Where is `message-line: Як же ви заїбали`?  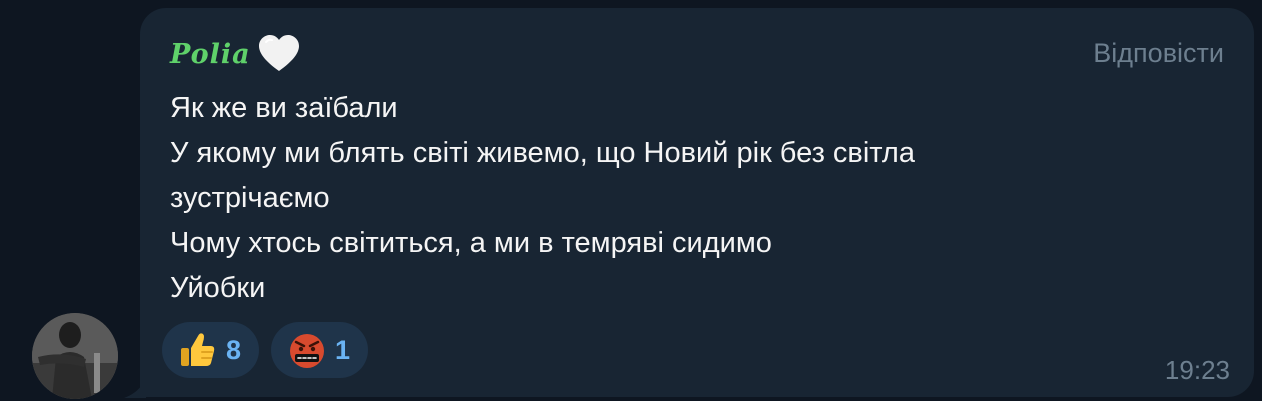
message-line: Як же ви заїбали is located at coordinates (284, 108).